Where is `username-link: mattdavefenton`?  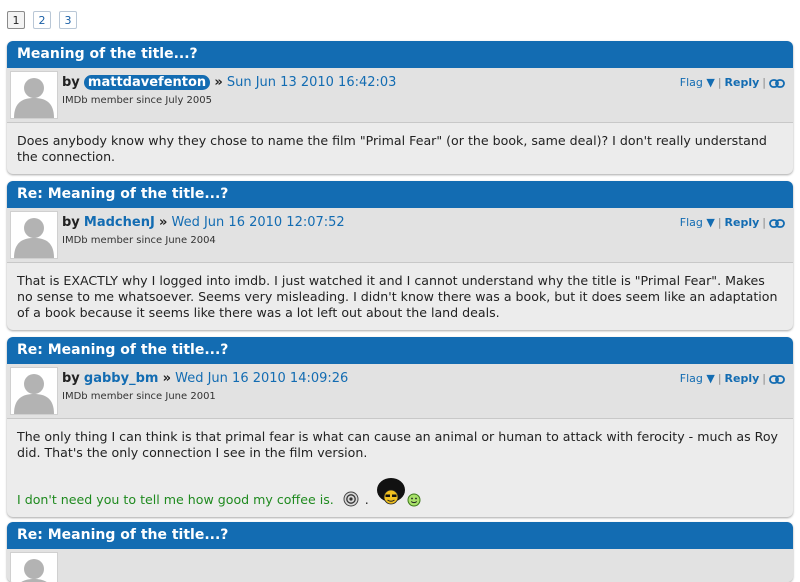 username-link: mattdavefenton is located at coordinates (147, 82).